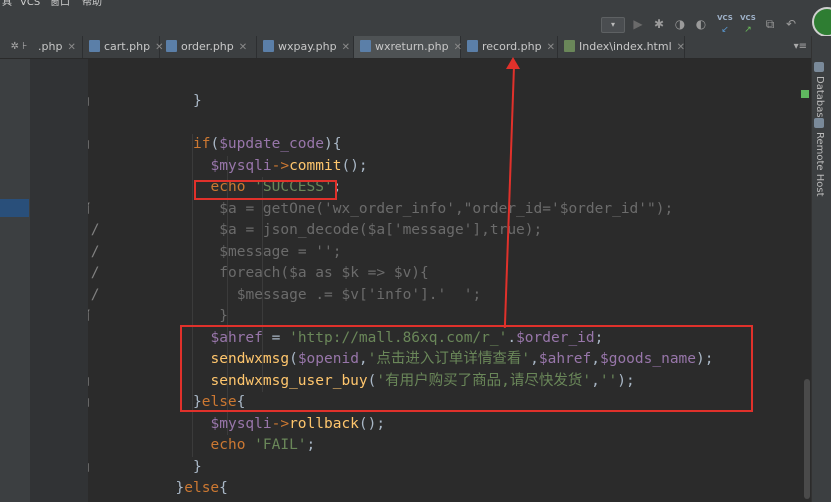 This screenshot has height=502, width=831. I want to click on sendwxmsg-block-highlight, so click(466, 368).